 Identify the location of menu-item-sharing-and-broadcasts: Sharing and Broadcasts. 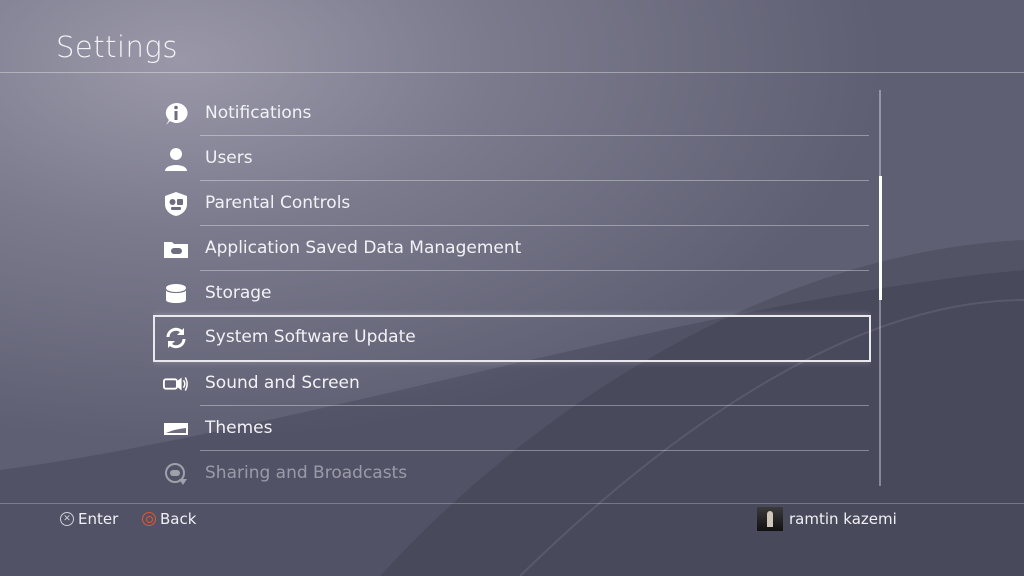
(512, 468).